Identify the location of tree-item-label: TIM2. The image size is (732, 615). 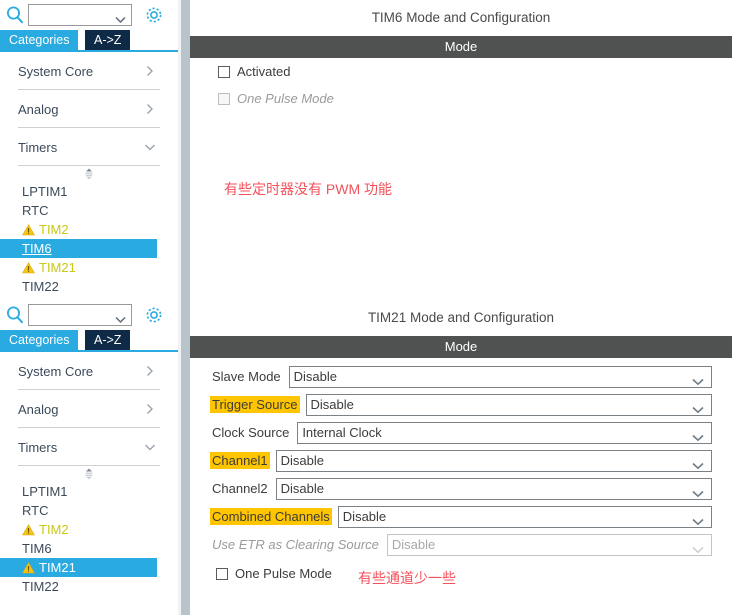
(54, 529).